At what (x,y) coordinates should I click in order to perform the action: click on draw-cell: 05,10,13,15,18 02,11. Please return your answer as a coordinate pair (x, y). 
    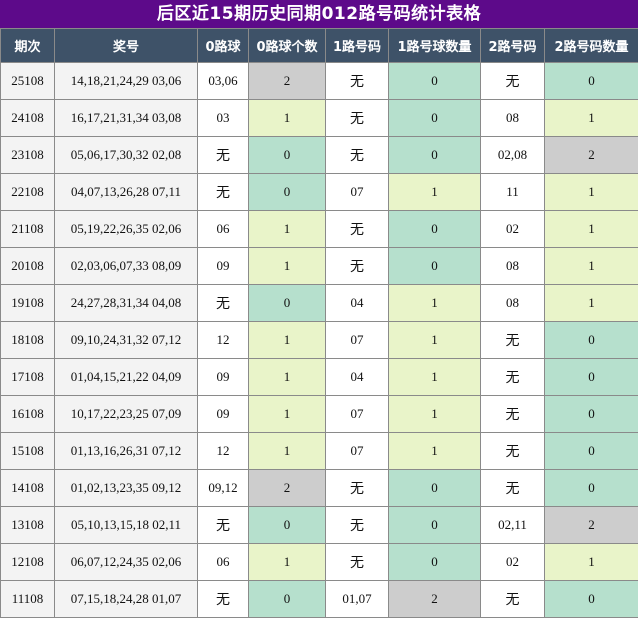
    Looking at the image, I should click on (126, 525).